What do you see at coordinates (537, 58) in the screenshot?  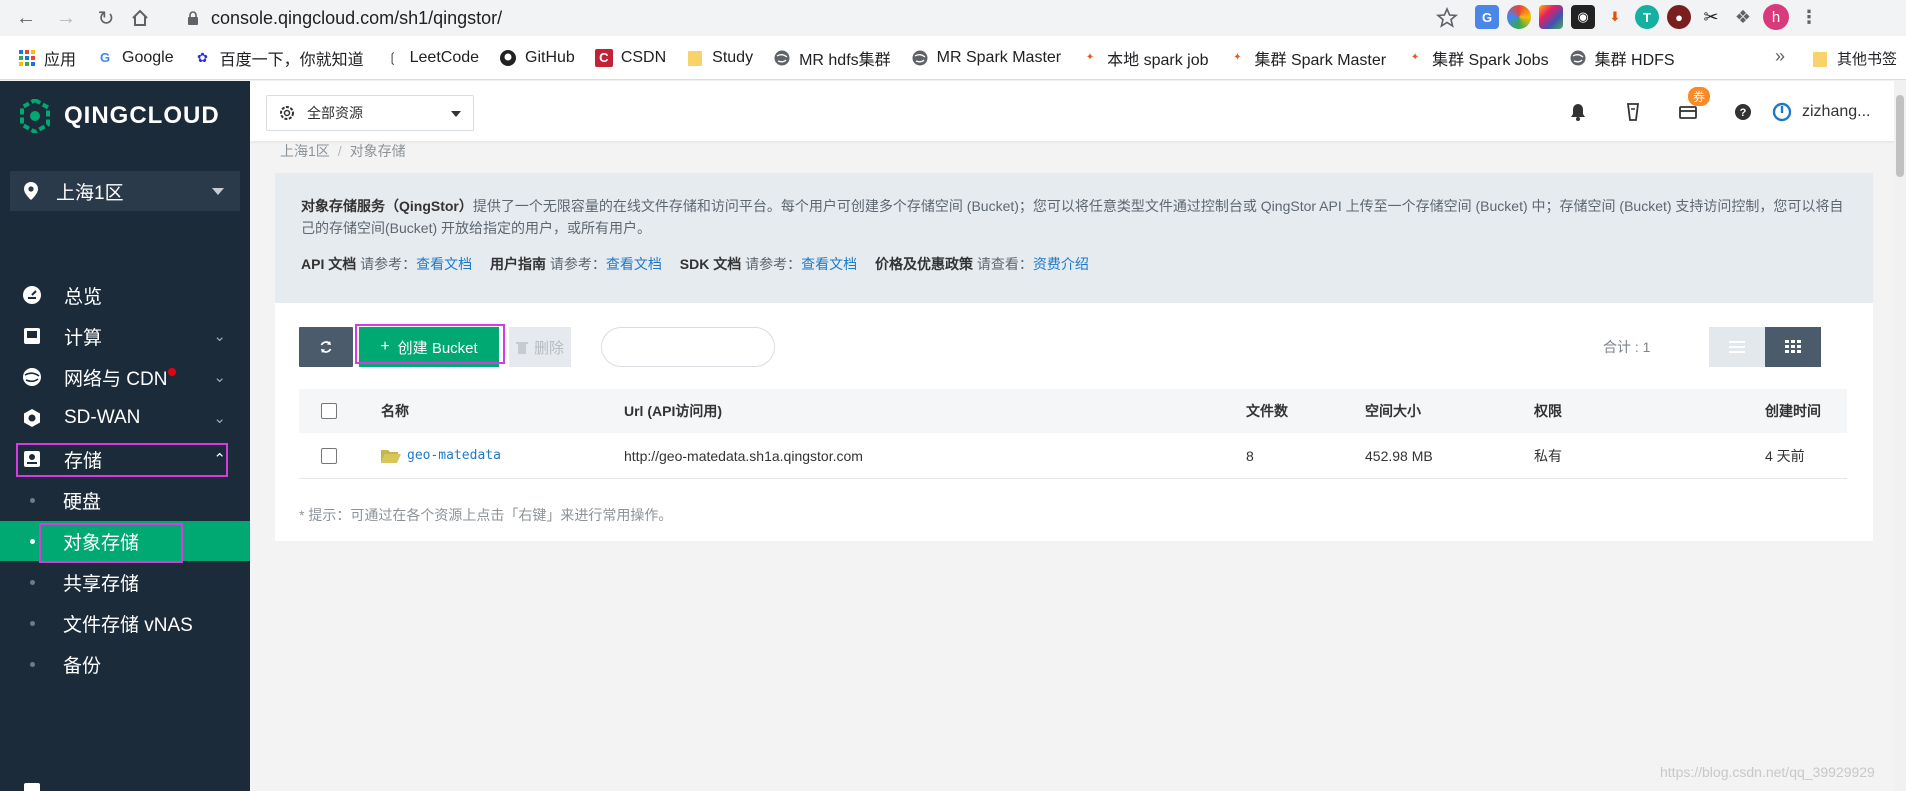 I see `bookmark-github: GitHub` at bounding box center [537, 58].